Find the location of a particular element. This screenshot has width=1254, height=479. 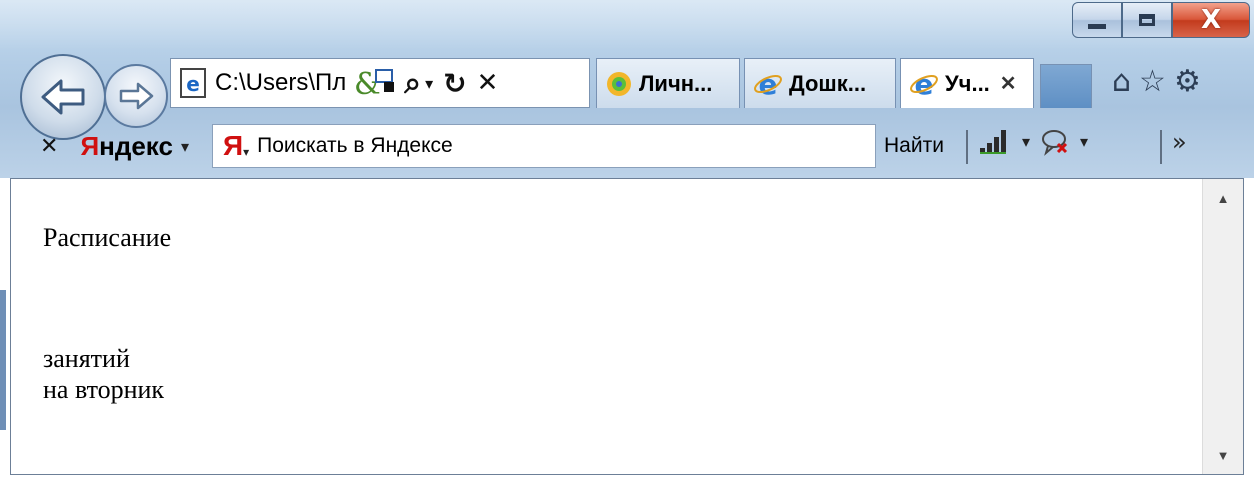

maximize-icon is located at coordinates (1147, 20).